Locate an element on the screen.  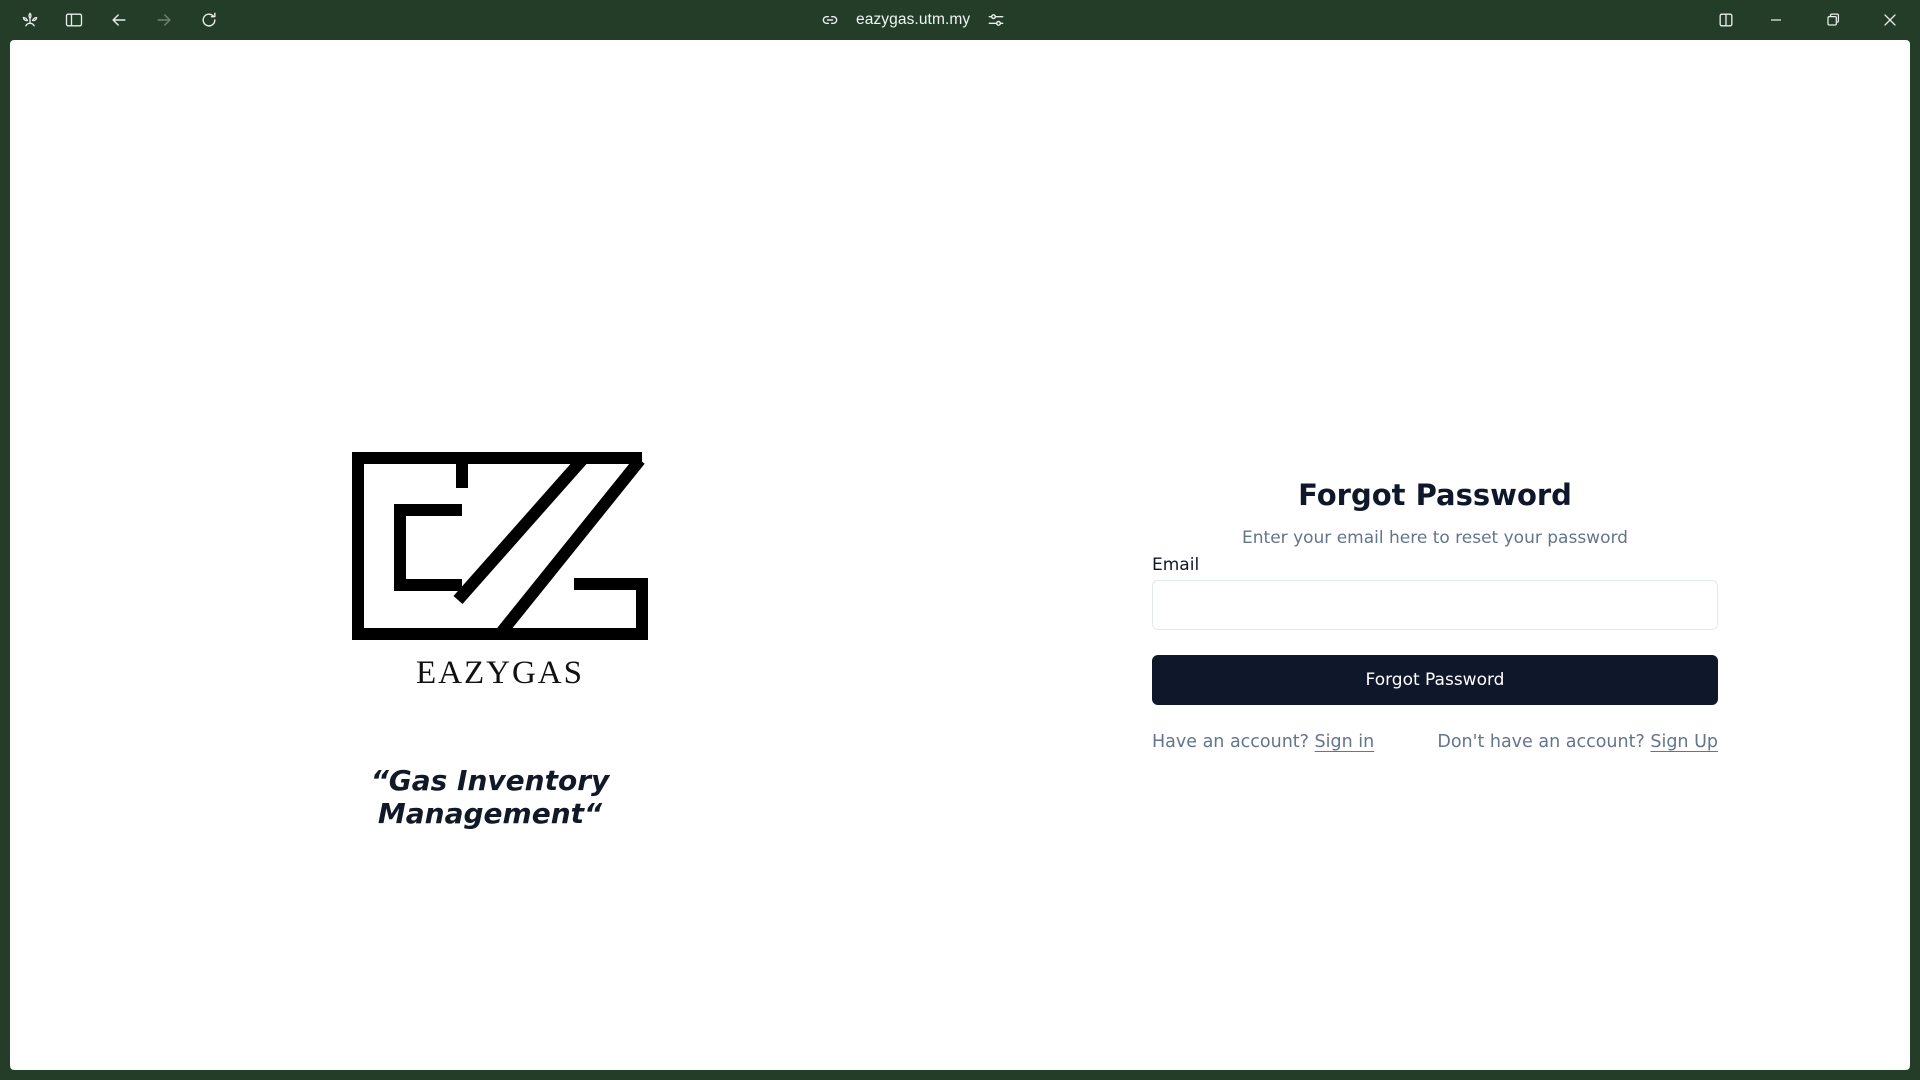
split-view-icon is located at coordinates (1726, 20).